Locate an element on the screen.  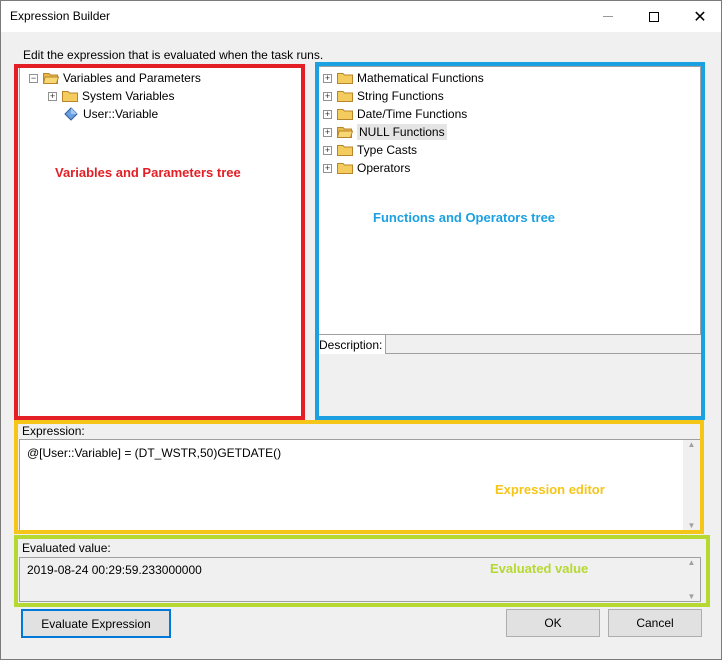
tree-node-user-variable: User::Variable is located at coordinates (111, 114).